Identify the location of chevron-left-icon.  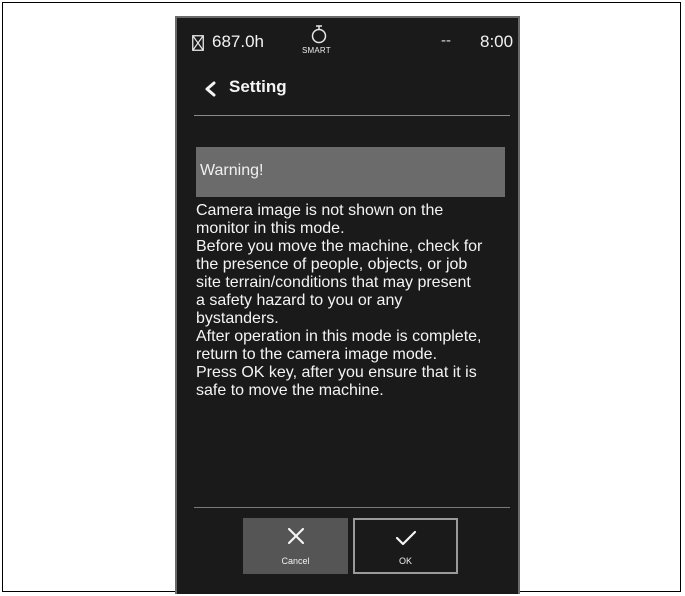
(210, 89).